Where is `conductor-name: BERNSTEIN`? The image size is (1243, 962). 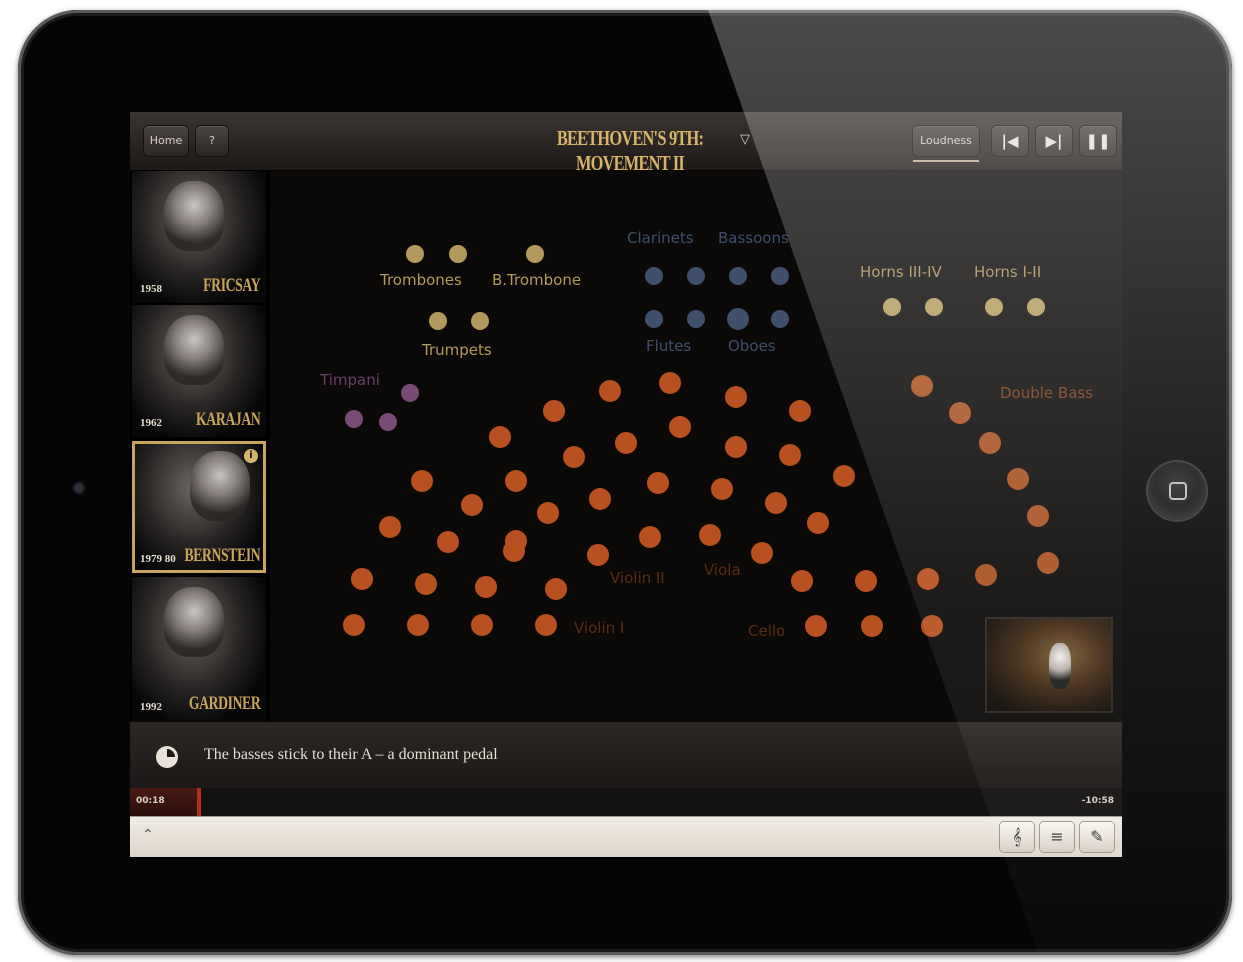
conductor-name: BERNSTEIN is located at coordinates (222, 555).